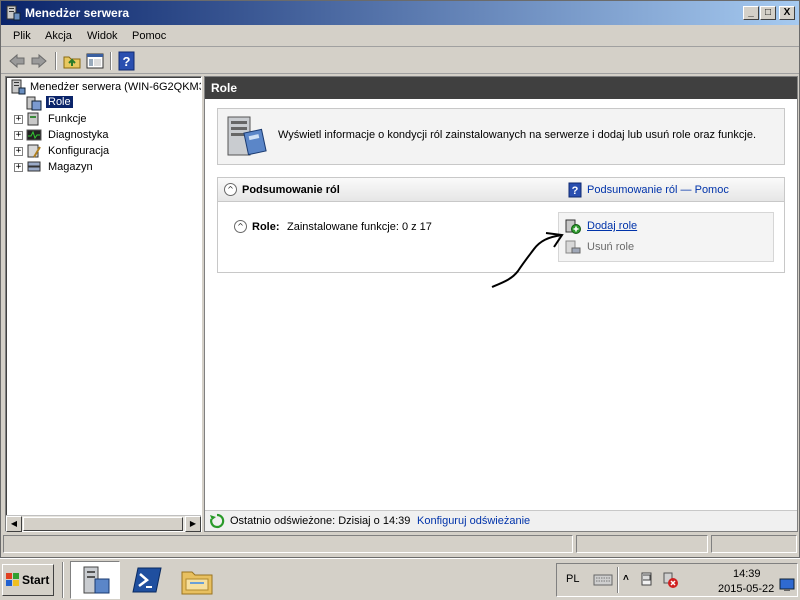 This screenshot has width=800, height=600. I want to click on refresh-icon, so click(217, 521).